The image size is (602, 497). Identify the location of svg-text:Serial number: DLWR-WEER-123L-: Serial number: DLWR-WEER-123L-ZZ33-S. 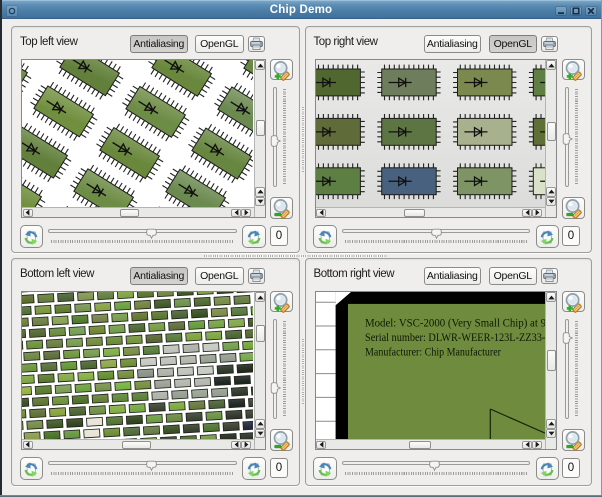
(455, 337).